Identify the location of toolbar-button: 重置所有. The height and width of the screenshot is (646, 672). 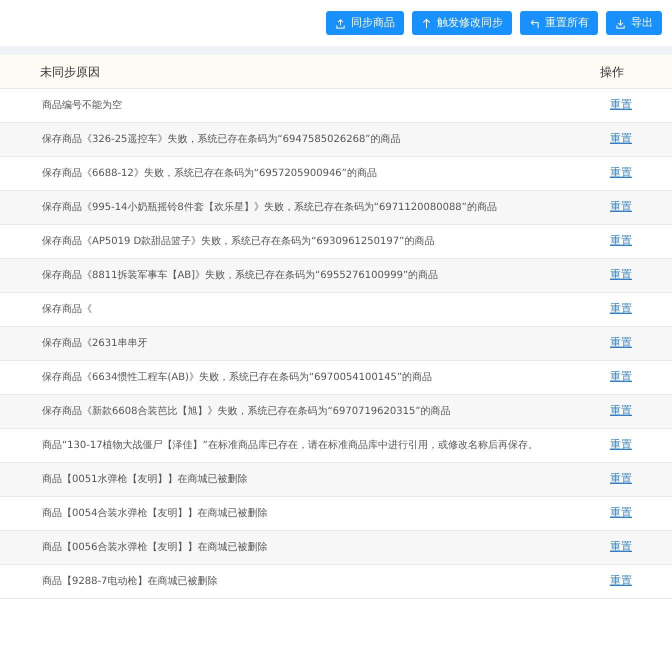
(559, 23).